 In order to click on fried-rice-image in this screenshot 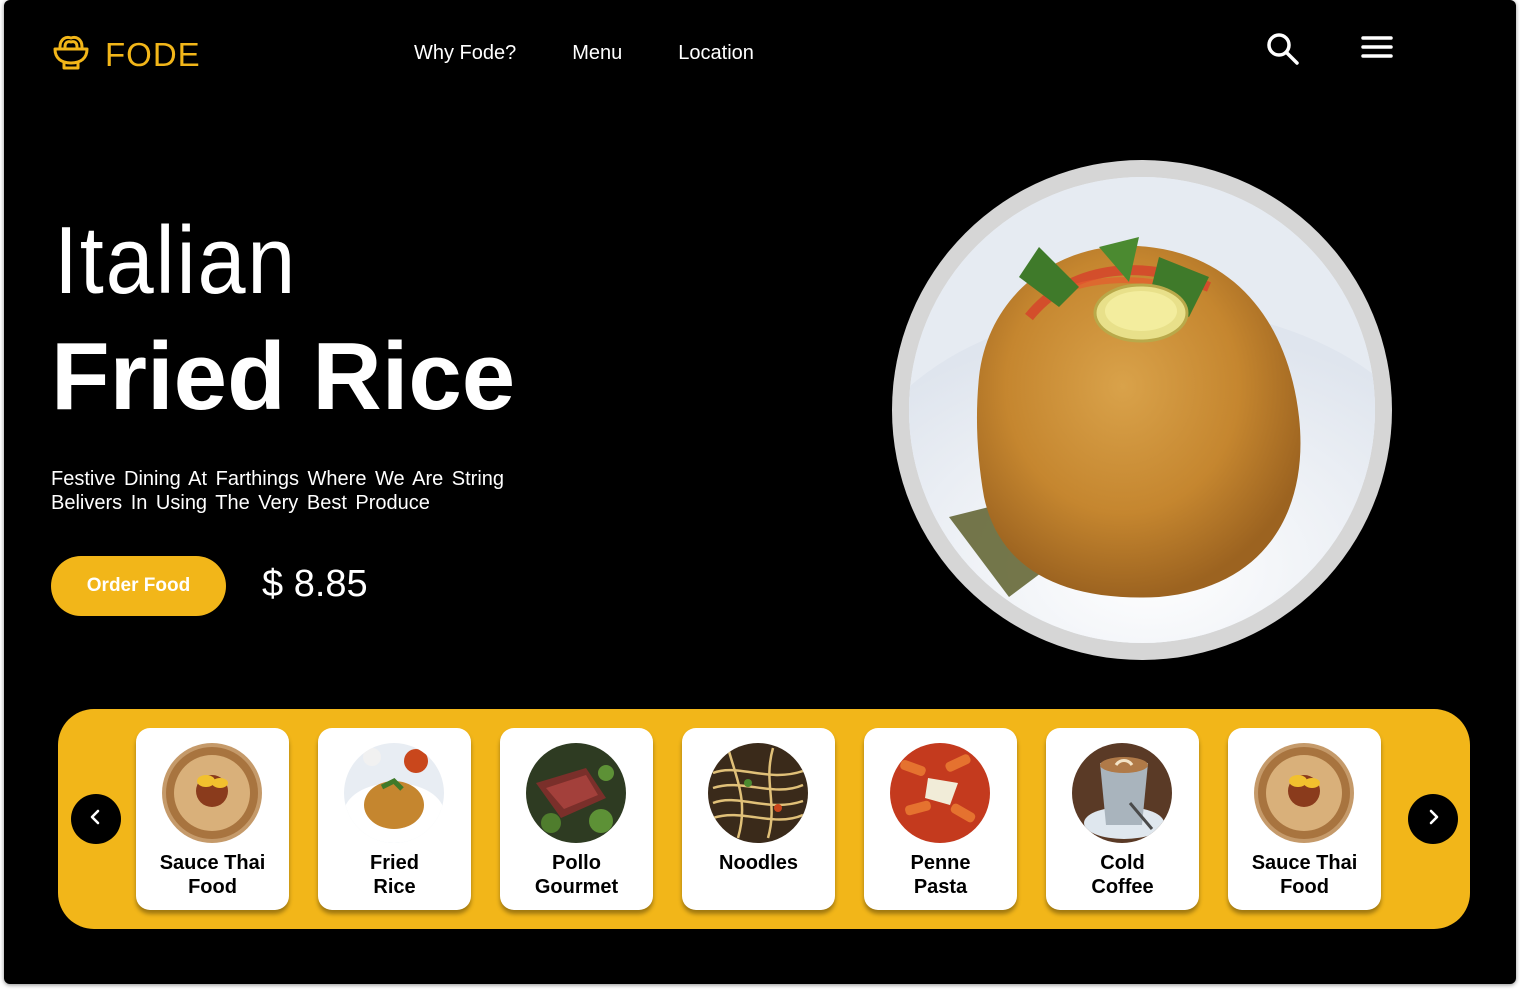, I will do `click(1142, 410)`.